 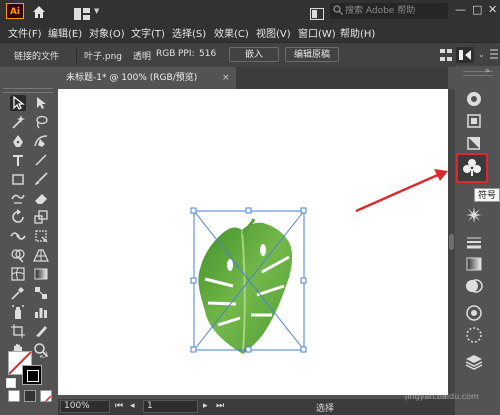 What do you see at coordinates (77, 406) in the screenshot?
I see `zoom-value: 100%` at bounding box center [77, 406].